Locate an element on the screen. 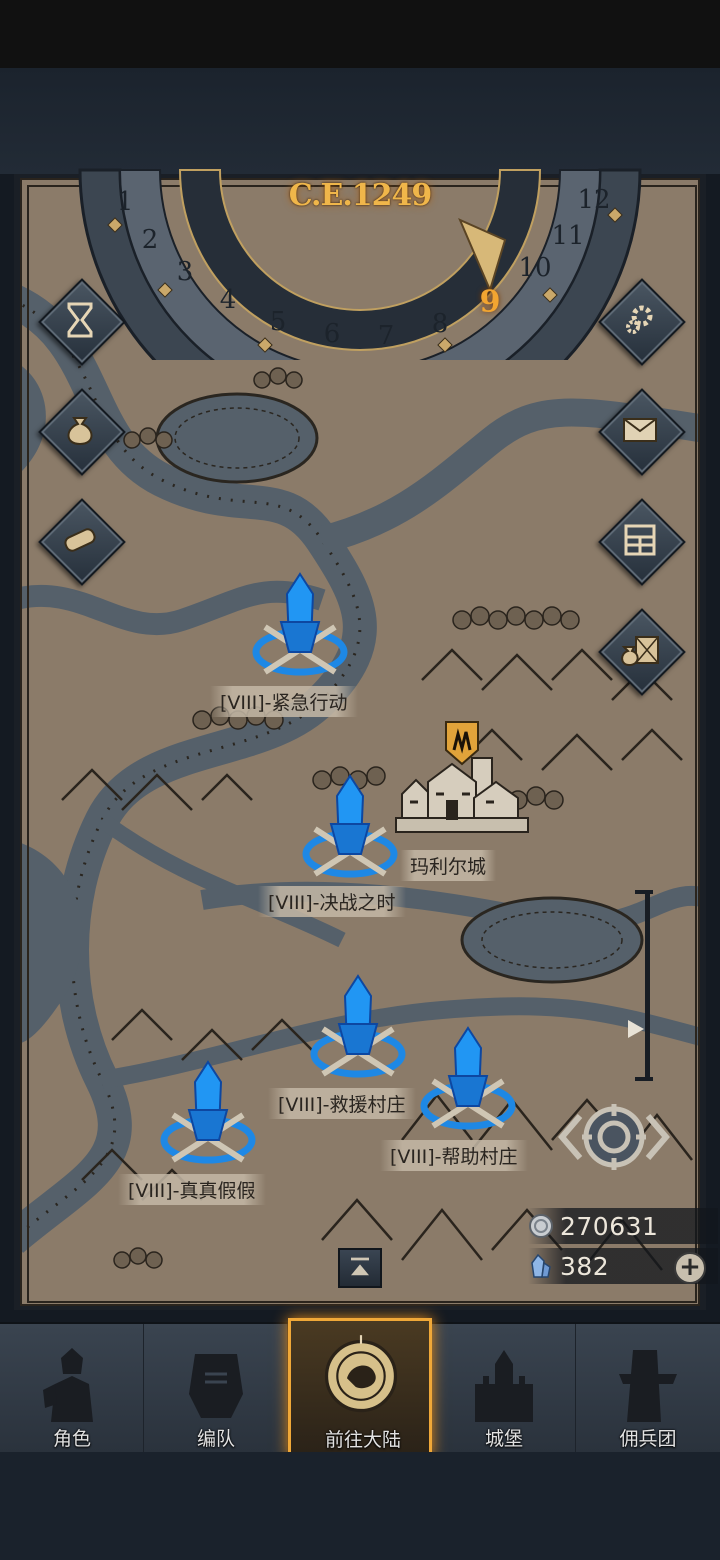 The height and width of the screenshot is (1560, 720). compass-icon is located at coordinates (361, 1374).